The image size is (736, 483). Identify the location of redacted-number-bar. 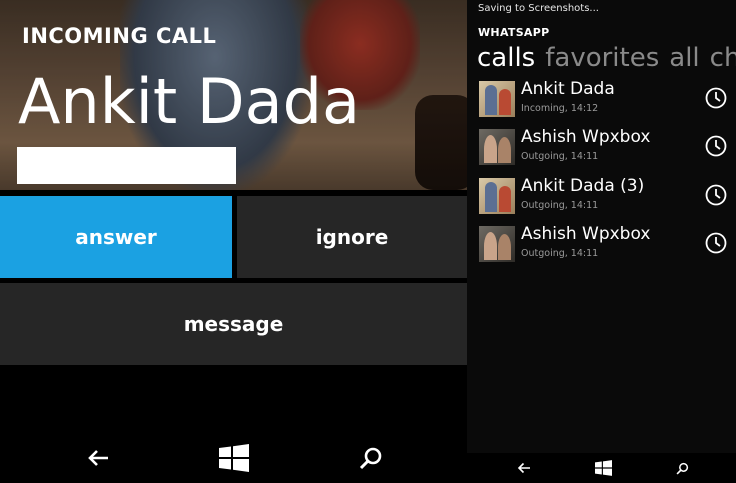
(126, 165).